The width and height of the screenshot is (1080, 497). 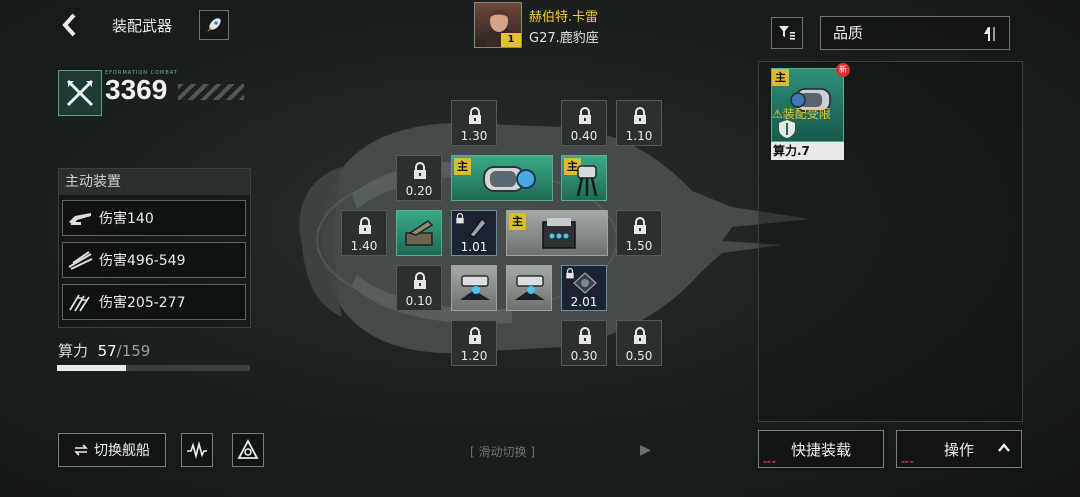 What do you see at coordinates (154, 260) in the screenshot?
I see `stat-row-missile: 伤害496-549` at bounding box center [154, 260].